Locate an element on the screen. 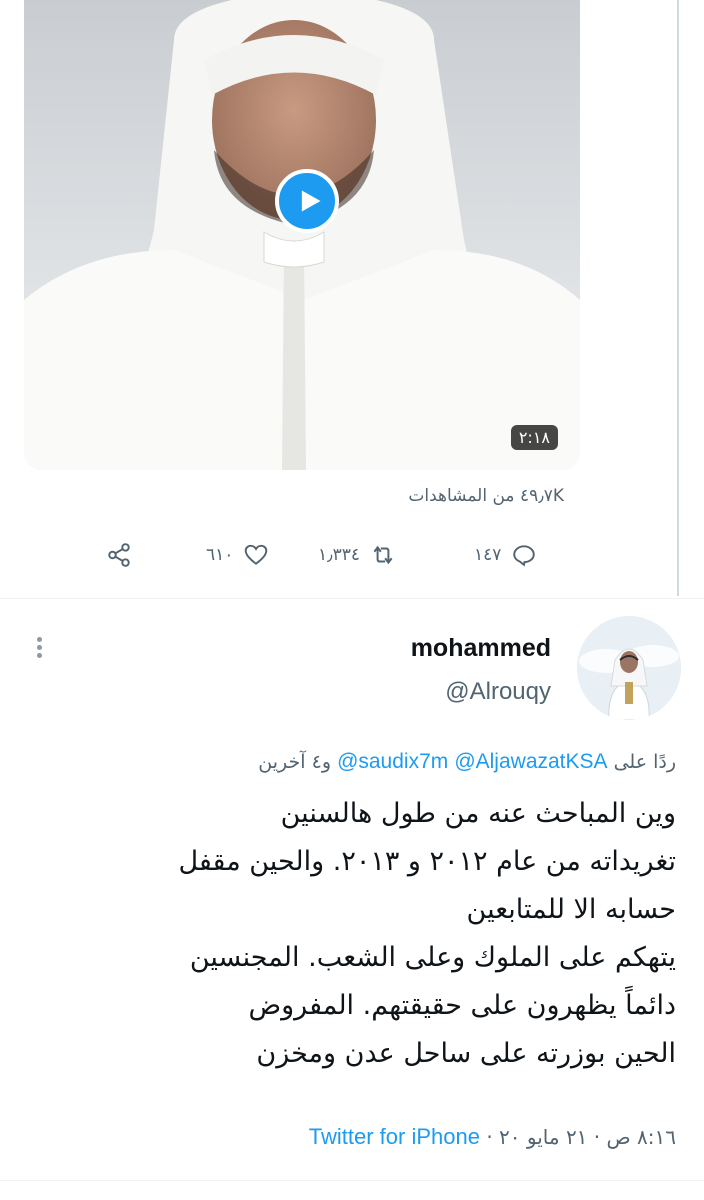 This screenshot has width=704, height=1200. retweet-button: ١٫٣٣٤ is located at coordinates (357, 555).